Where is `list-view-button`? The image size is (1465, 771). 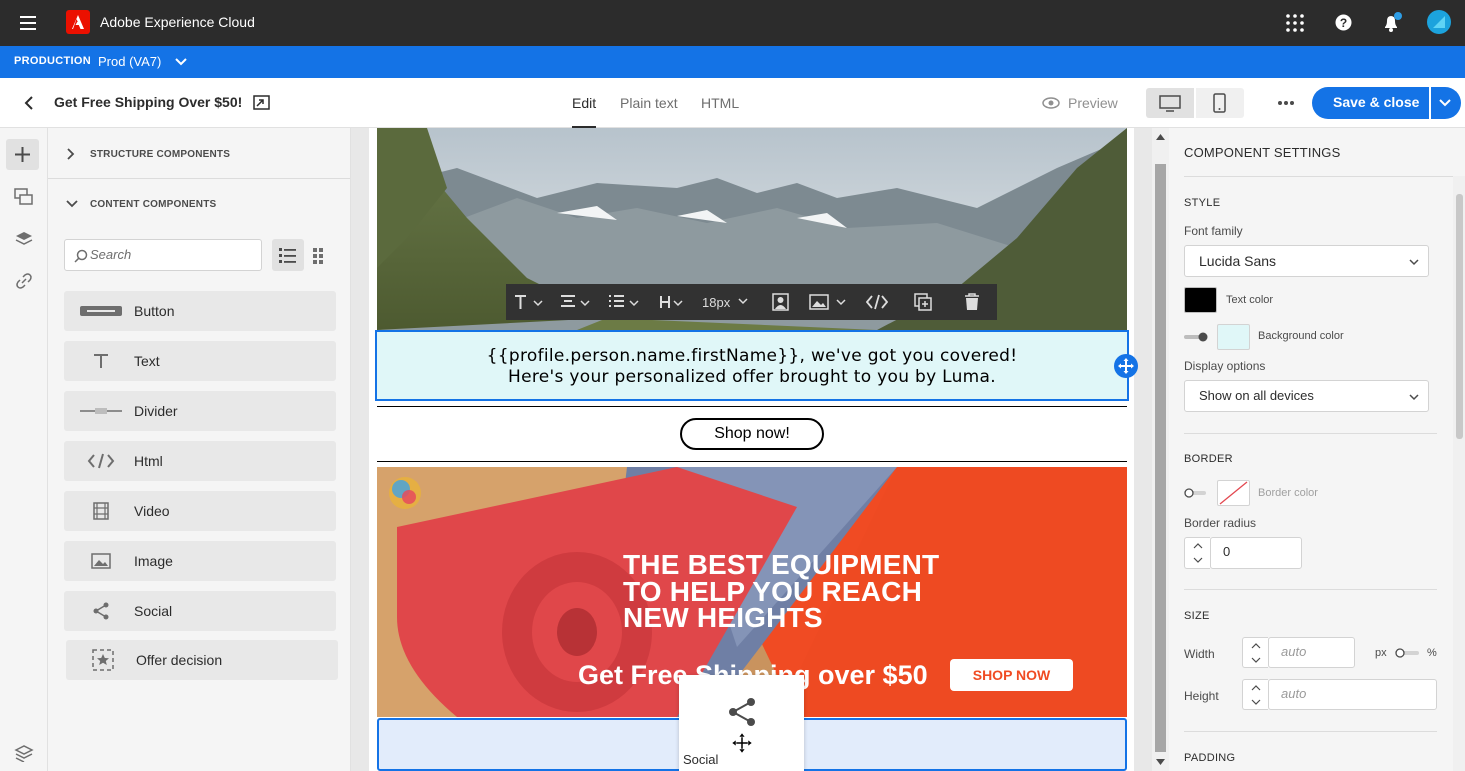
list-view-button is located at coordinates (288, 255).